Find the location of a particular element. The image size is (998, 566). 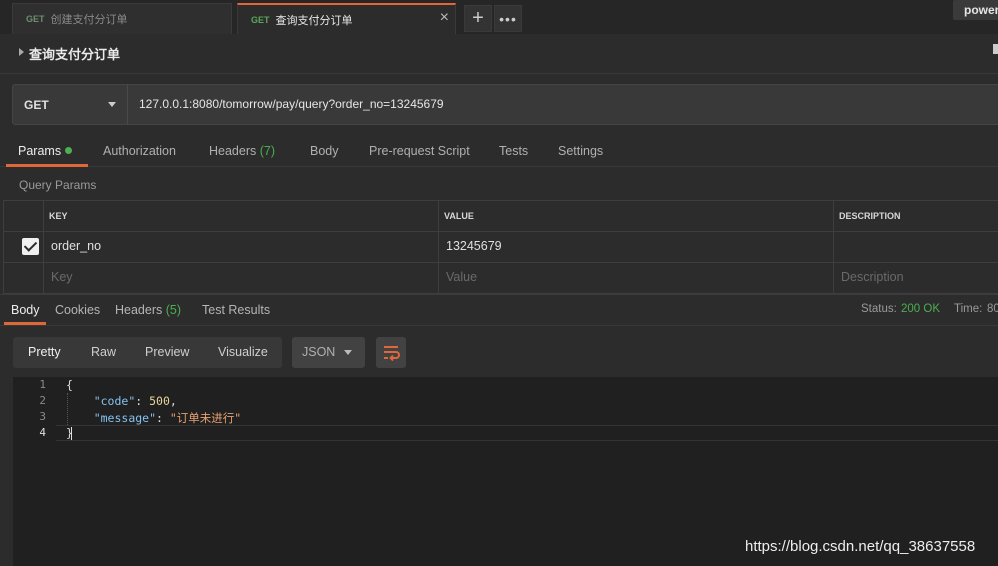

tab-query-order: GET 查询支付分订单 × is located at coordinates (346, 18).